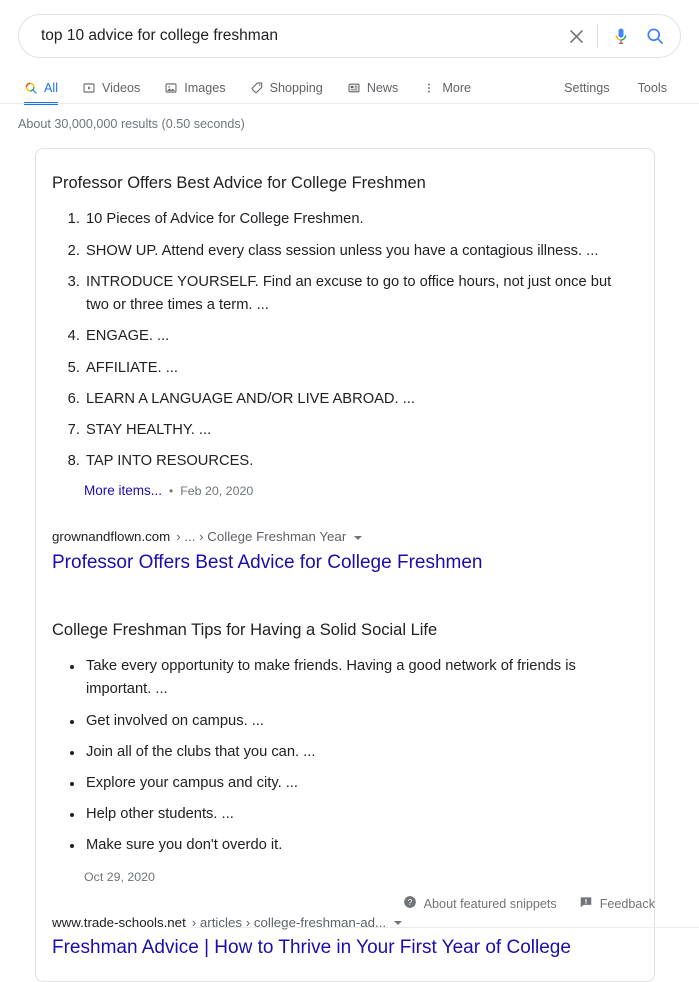 The width and height of the screenshot is (699, 982). Describe the element at coordinates (300, 36) in the screenshot. I see `search-input` at that location.